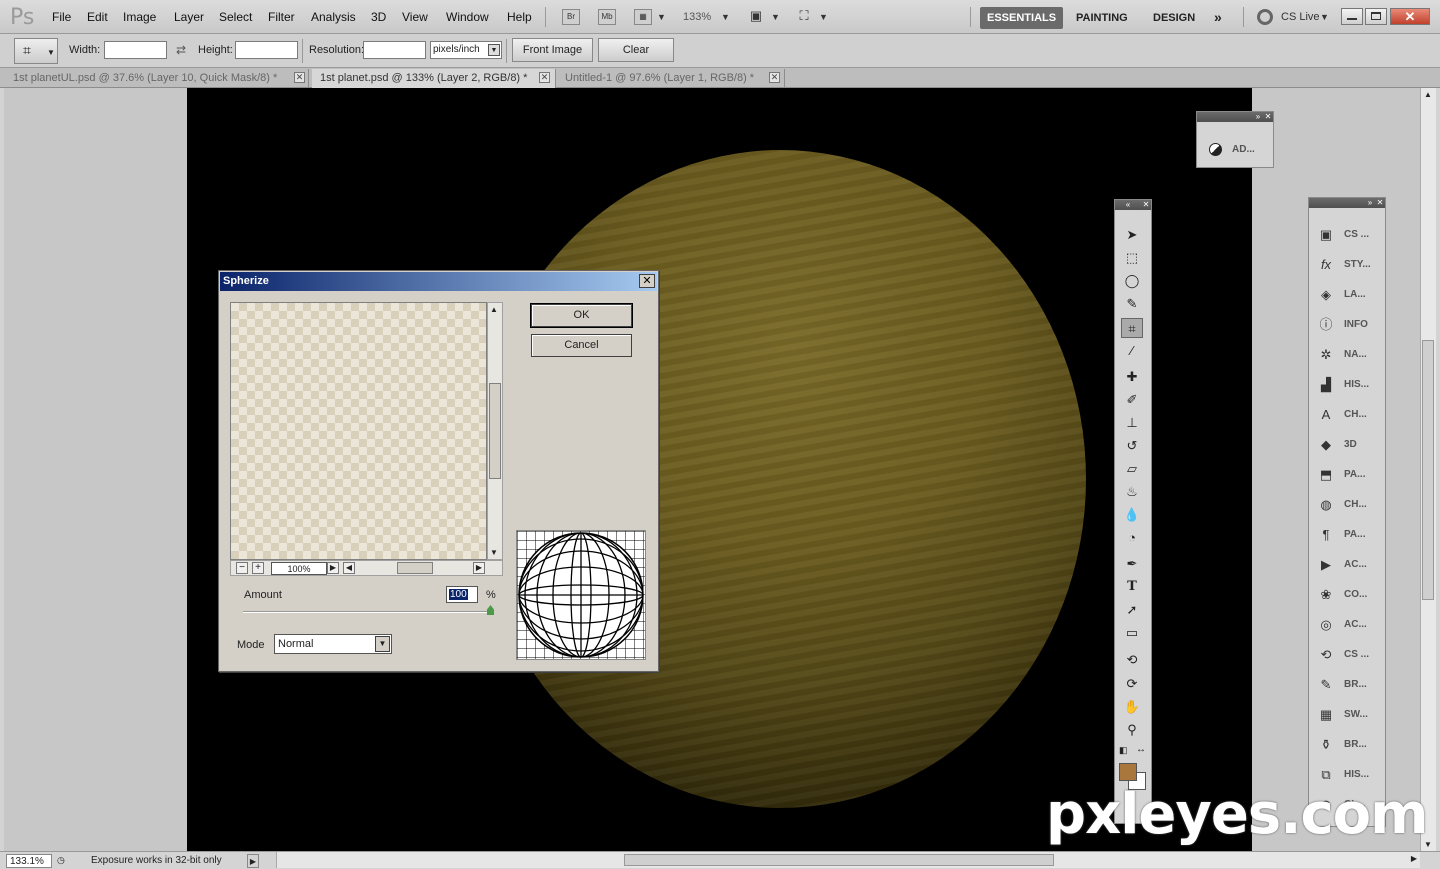  Describe the element at coordinates (1132, 515) in the screenshot. I see `blur-tool-icon: 💧` at that location.